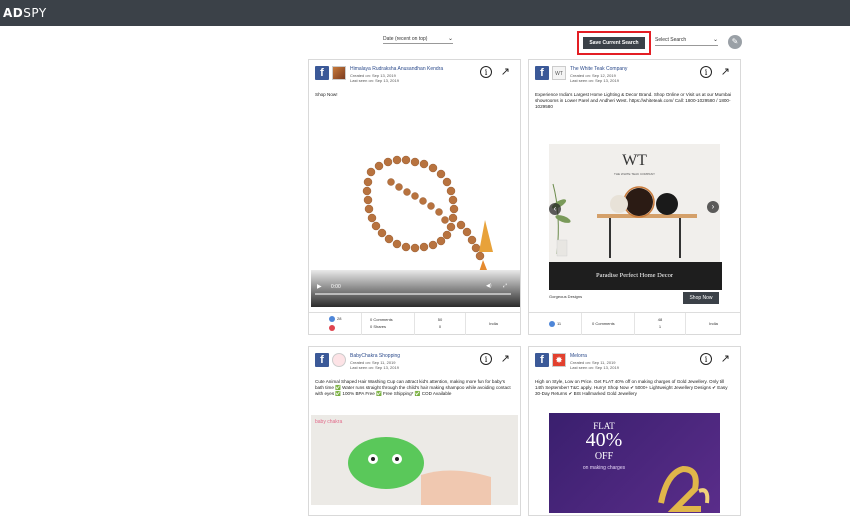 This screenshot has height=516, width=850. I want to click on save-current-search-button: Save Current Search, so click(614, 43).